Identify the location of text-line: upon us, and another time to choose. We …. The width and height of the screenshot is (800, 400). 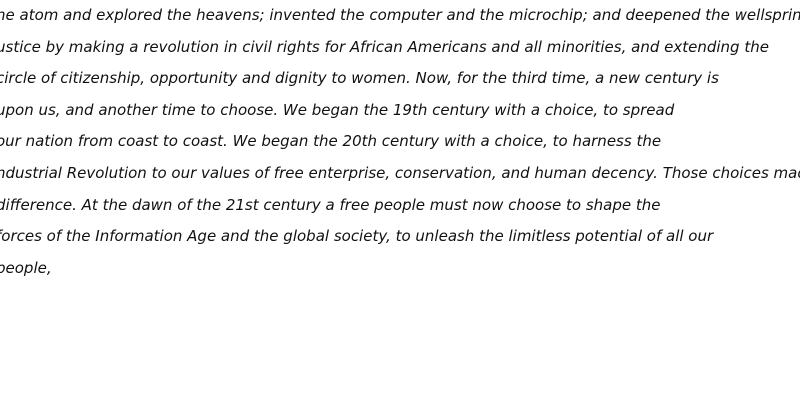
(337, 109).